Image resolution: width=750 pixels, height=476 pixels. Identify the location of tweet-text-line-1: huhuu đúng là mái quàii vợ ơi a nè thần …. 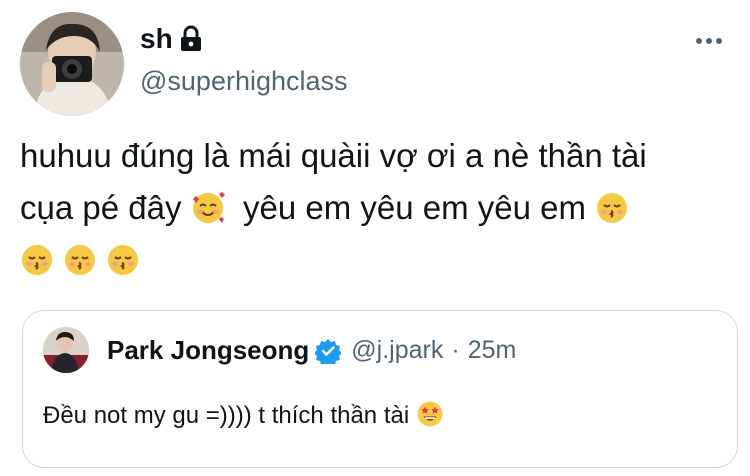
(333, 155).